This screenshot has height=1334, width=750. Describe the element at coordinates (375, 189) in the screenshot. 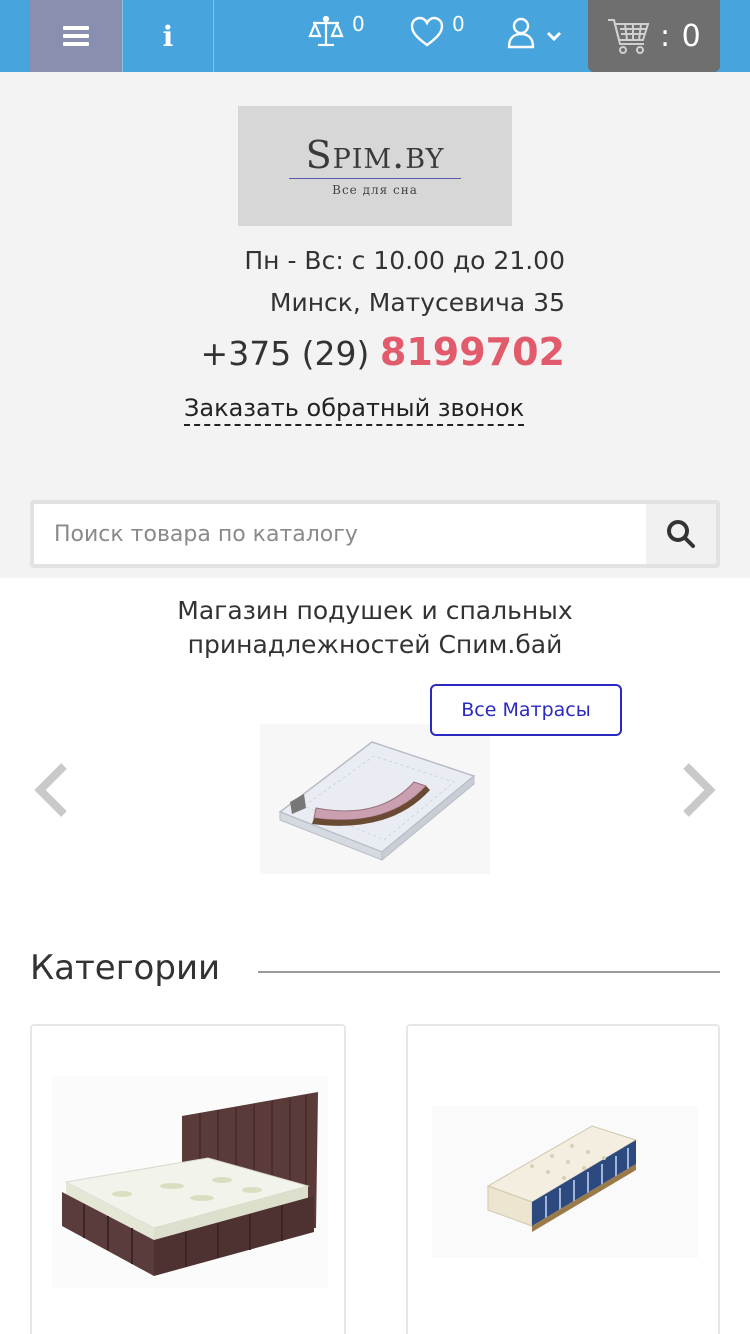

I see `logo-subtitle: Все для сна` at that location.